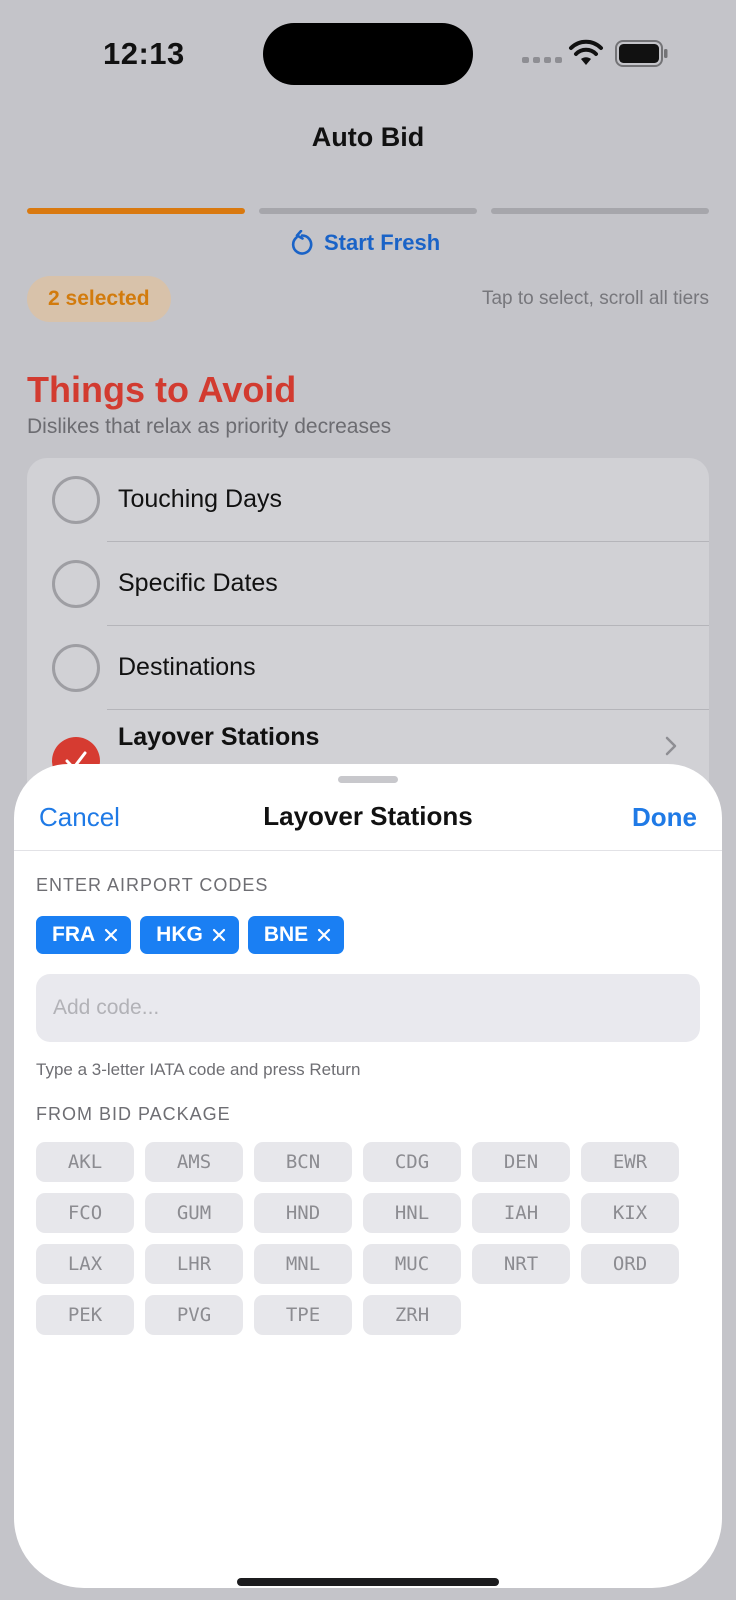 This screenshot has width=736, height=1600. I want to click on package-code-button: LHR, so click(194, 1264).